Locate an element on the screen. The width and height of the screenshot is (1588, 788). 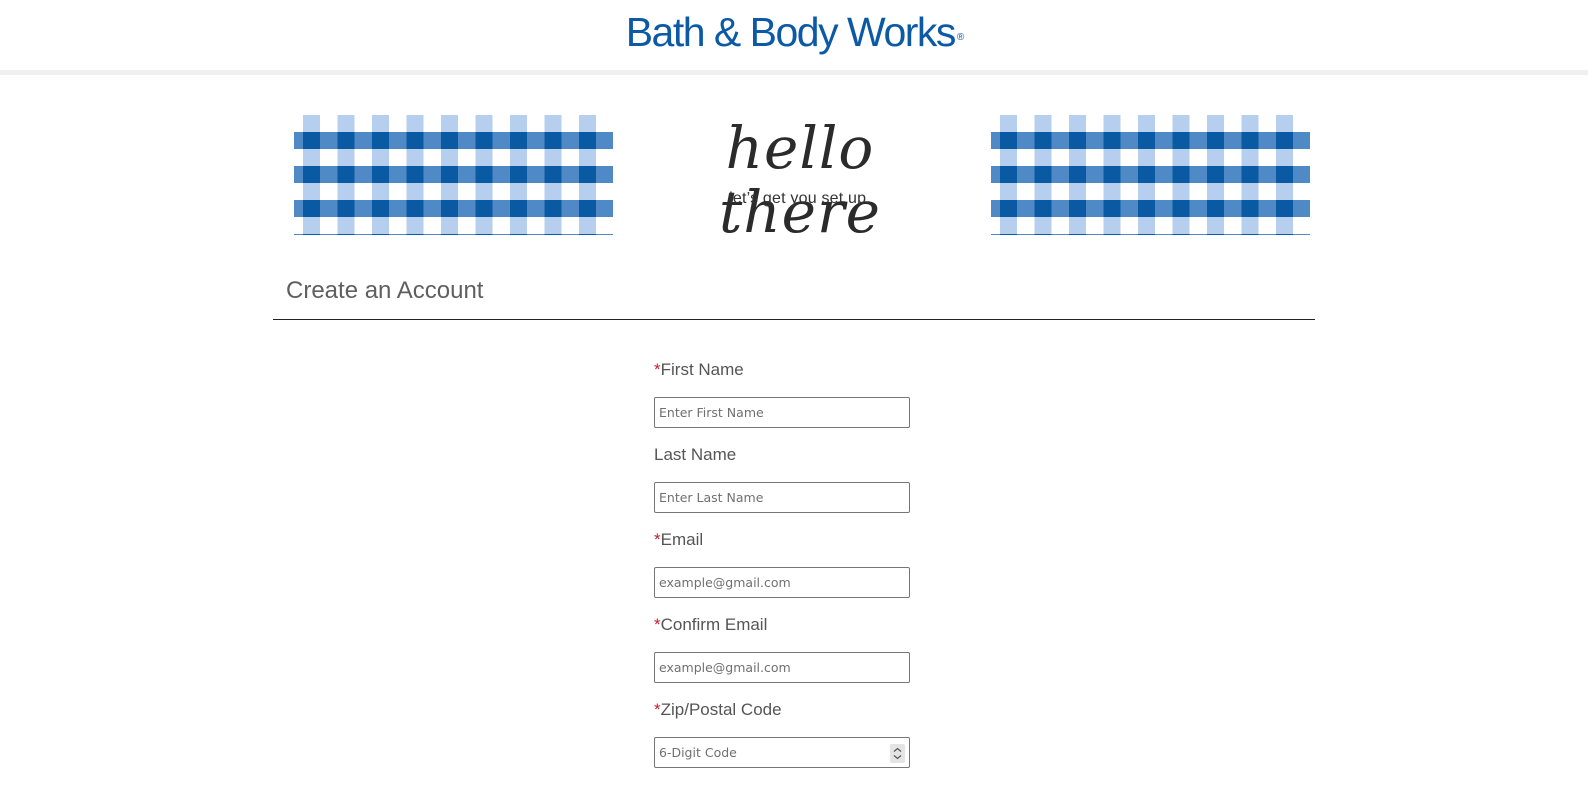
first-name-label: *First Name is located at coordinates (699, 369).